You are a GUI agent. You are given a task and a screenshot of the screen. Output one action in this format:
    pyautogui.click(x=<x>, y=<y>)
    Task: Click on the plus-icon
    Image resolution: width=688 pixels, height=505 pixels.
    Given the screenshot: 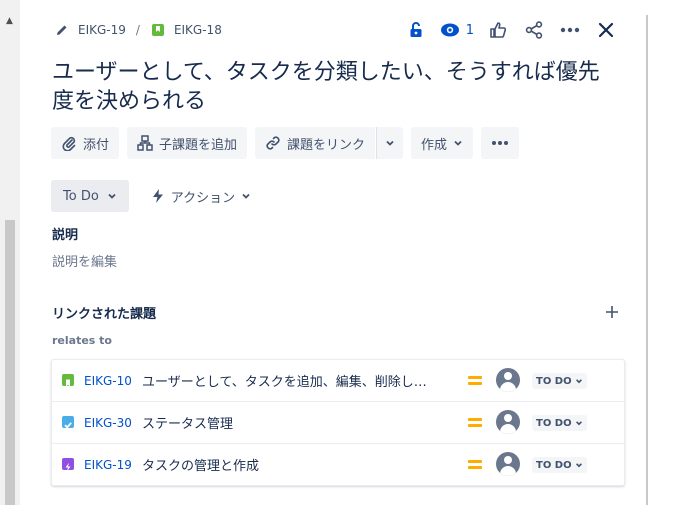 What is the action you would take?
    pyautogui.click(x=612, y=312)
    